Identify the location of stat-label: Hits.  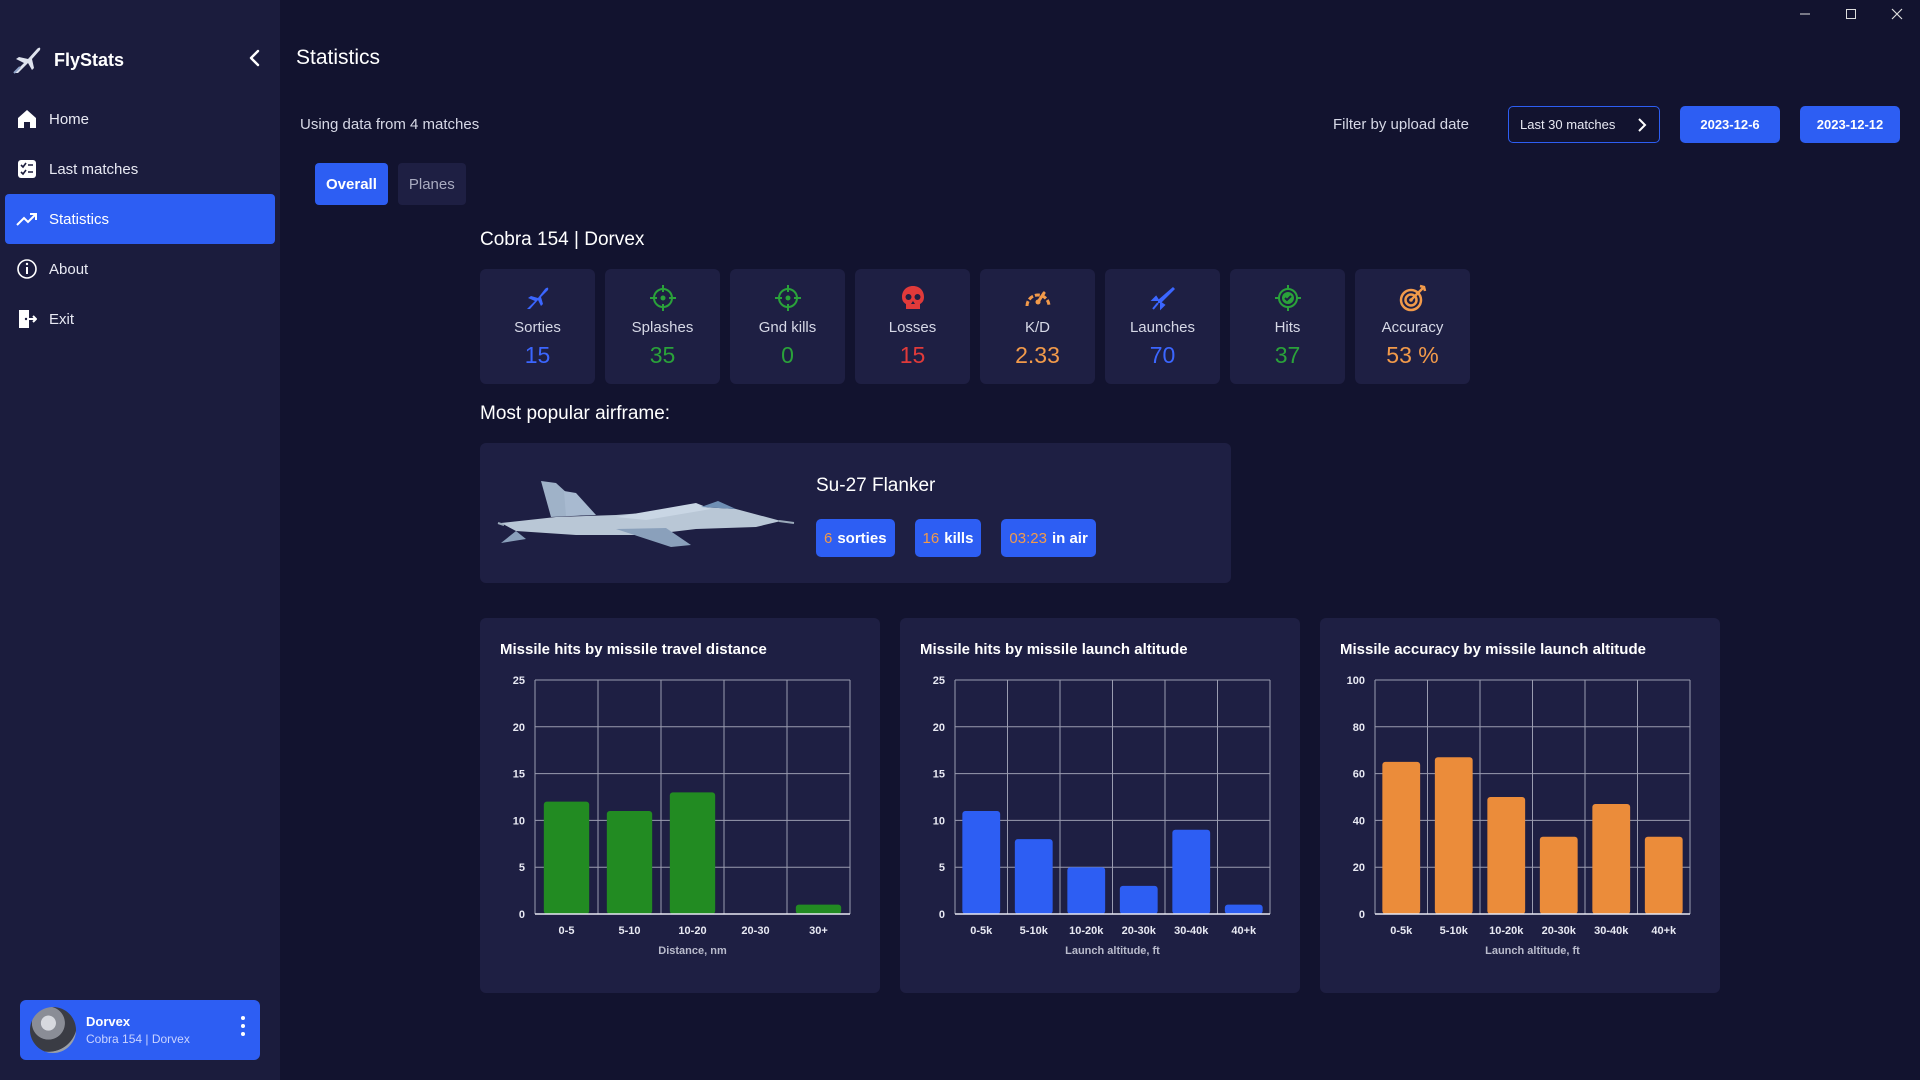
(1287, 327).